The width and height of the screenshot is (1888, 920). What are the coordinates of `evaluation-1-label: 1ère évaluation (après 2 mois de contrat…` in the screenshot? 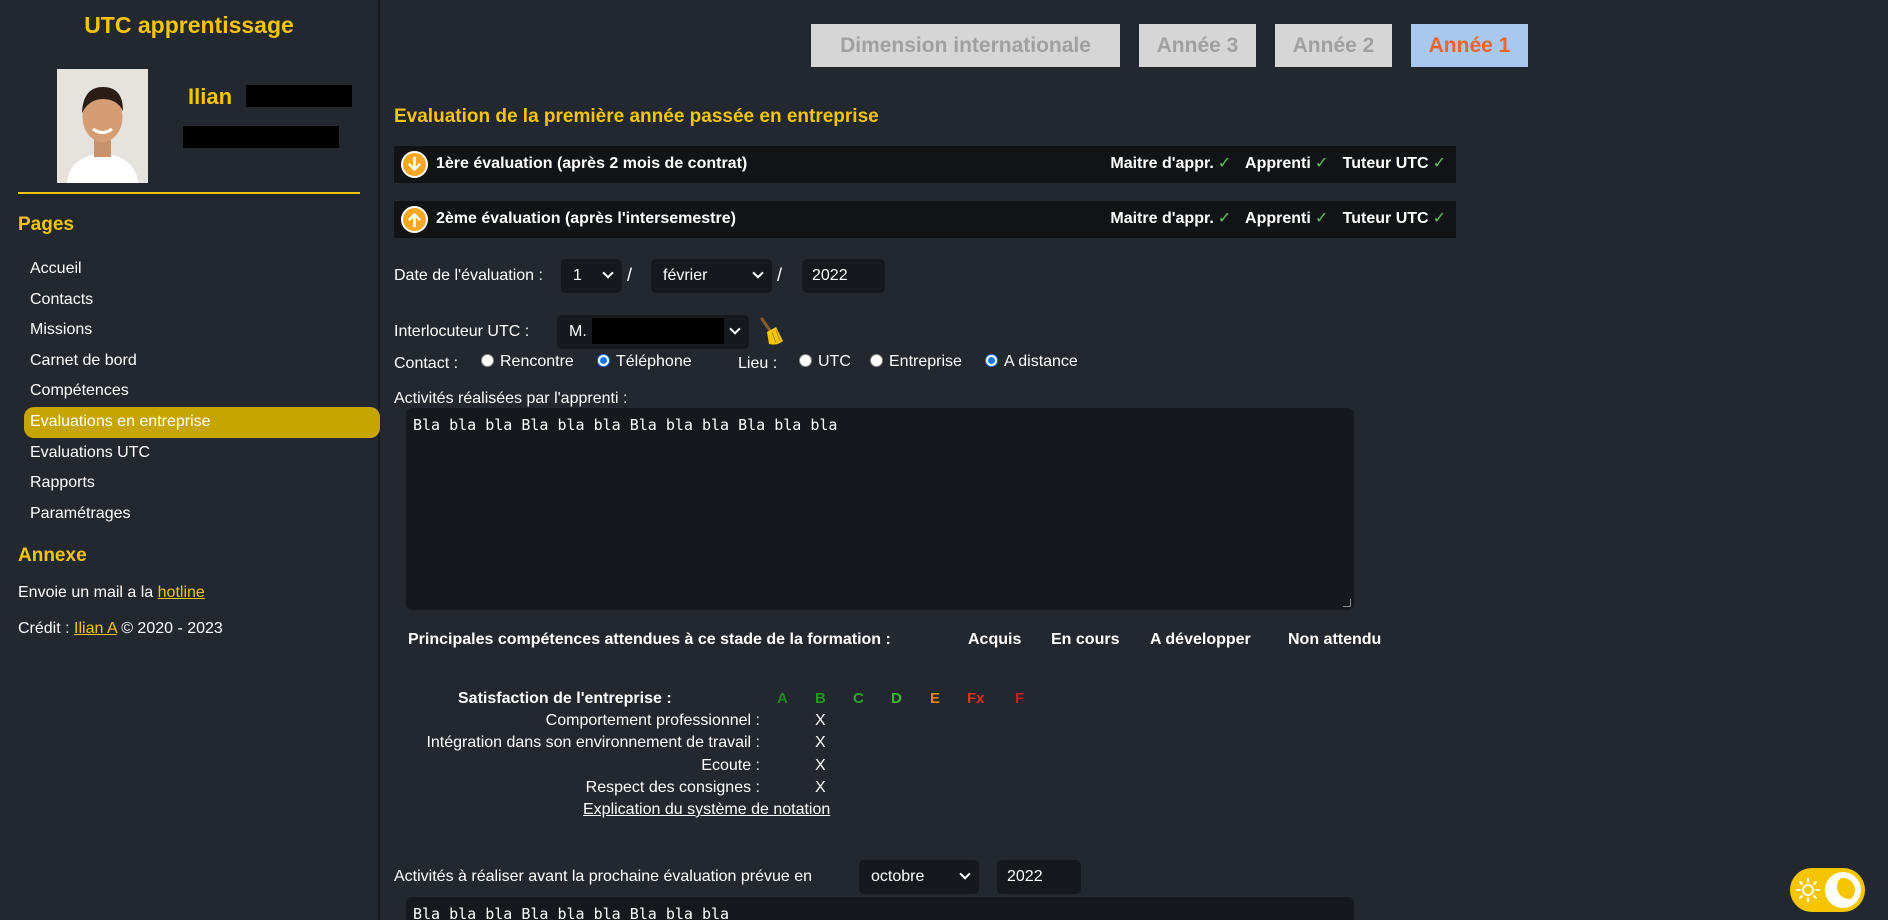 It's located at (592, 163).